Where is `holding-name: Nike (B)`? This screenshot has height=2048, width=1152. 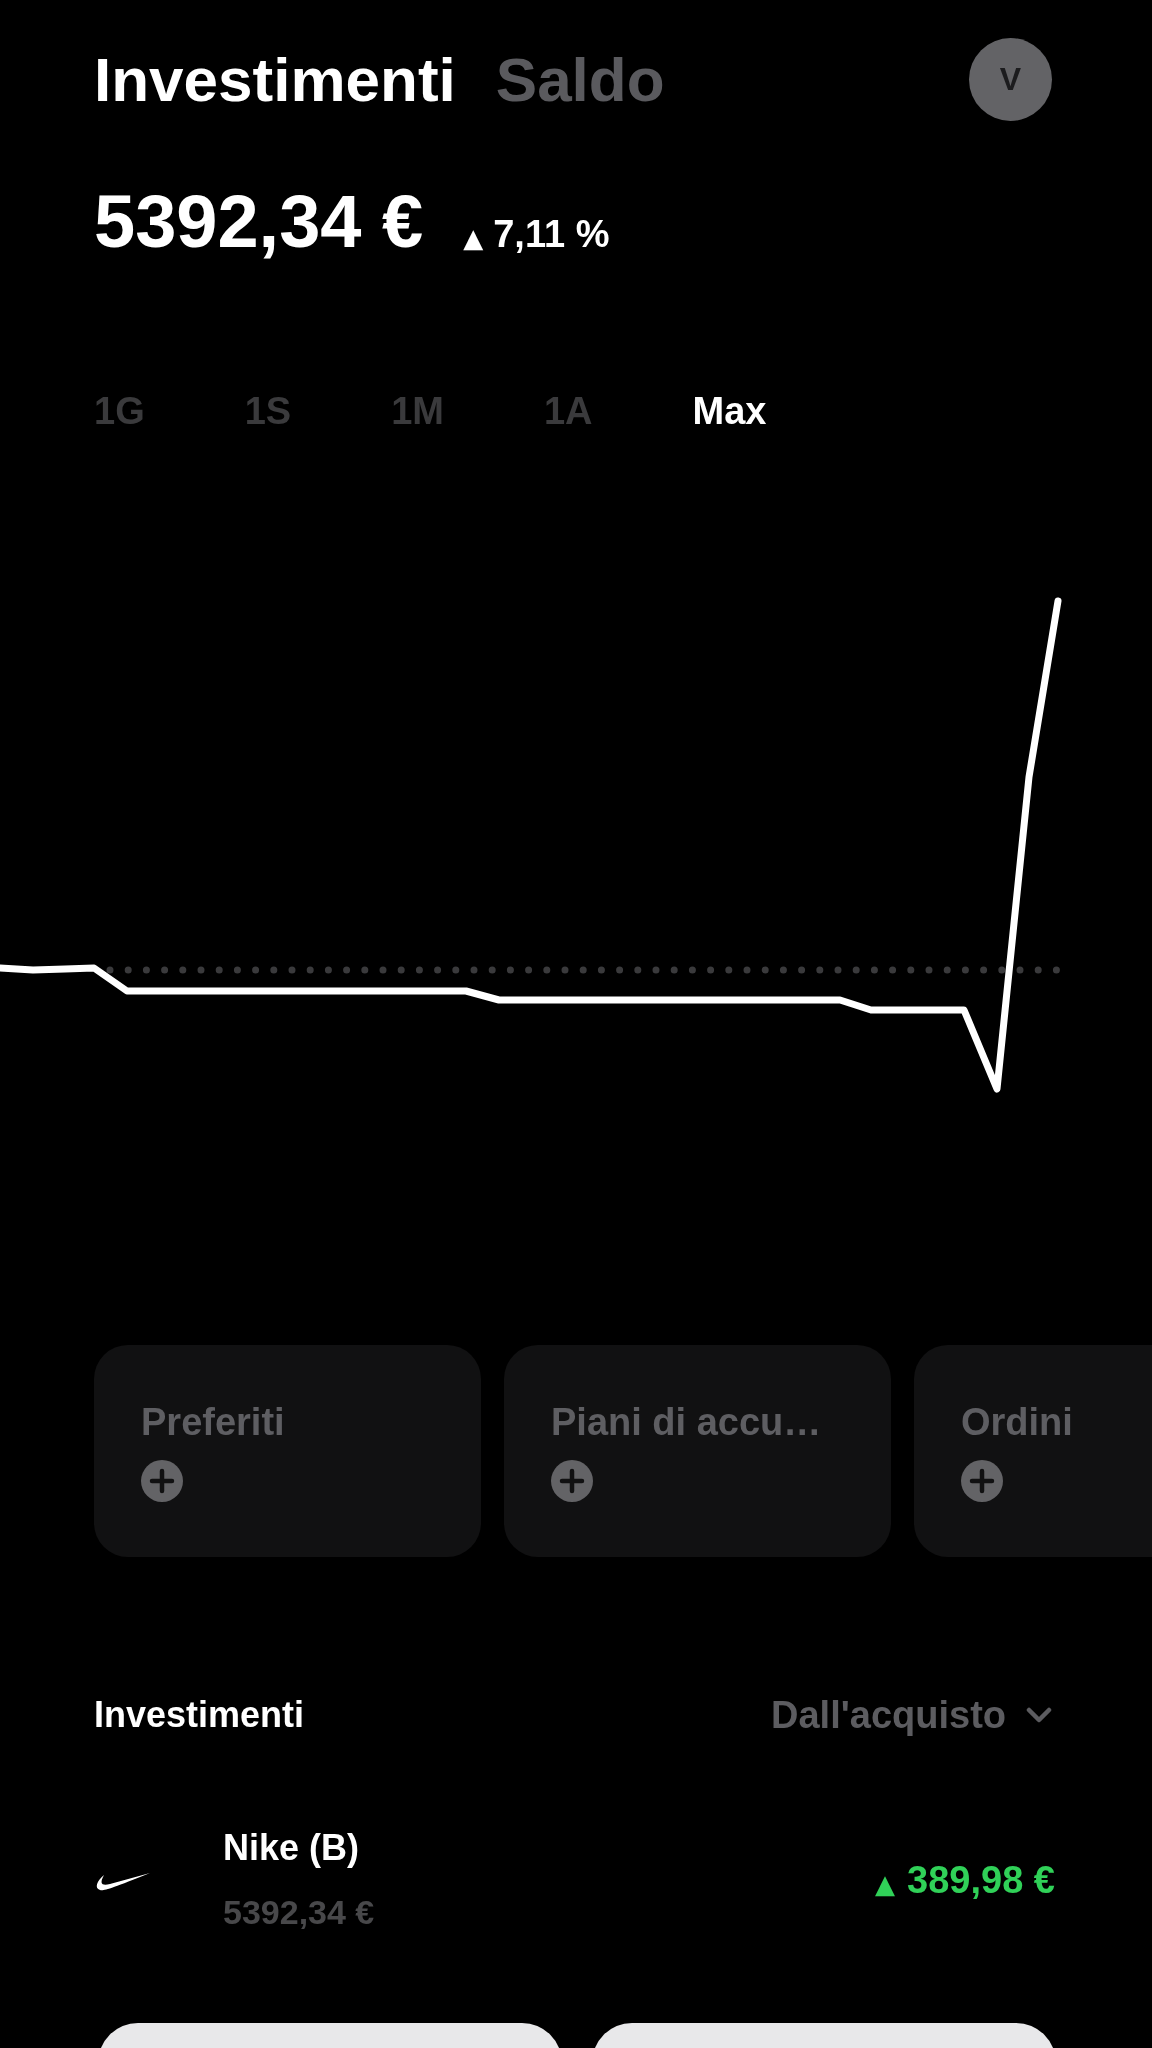
holding-name: Nike (B) is located at coordinates (291, 1848).